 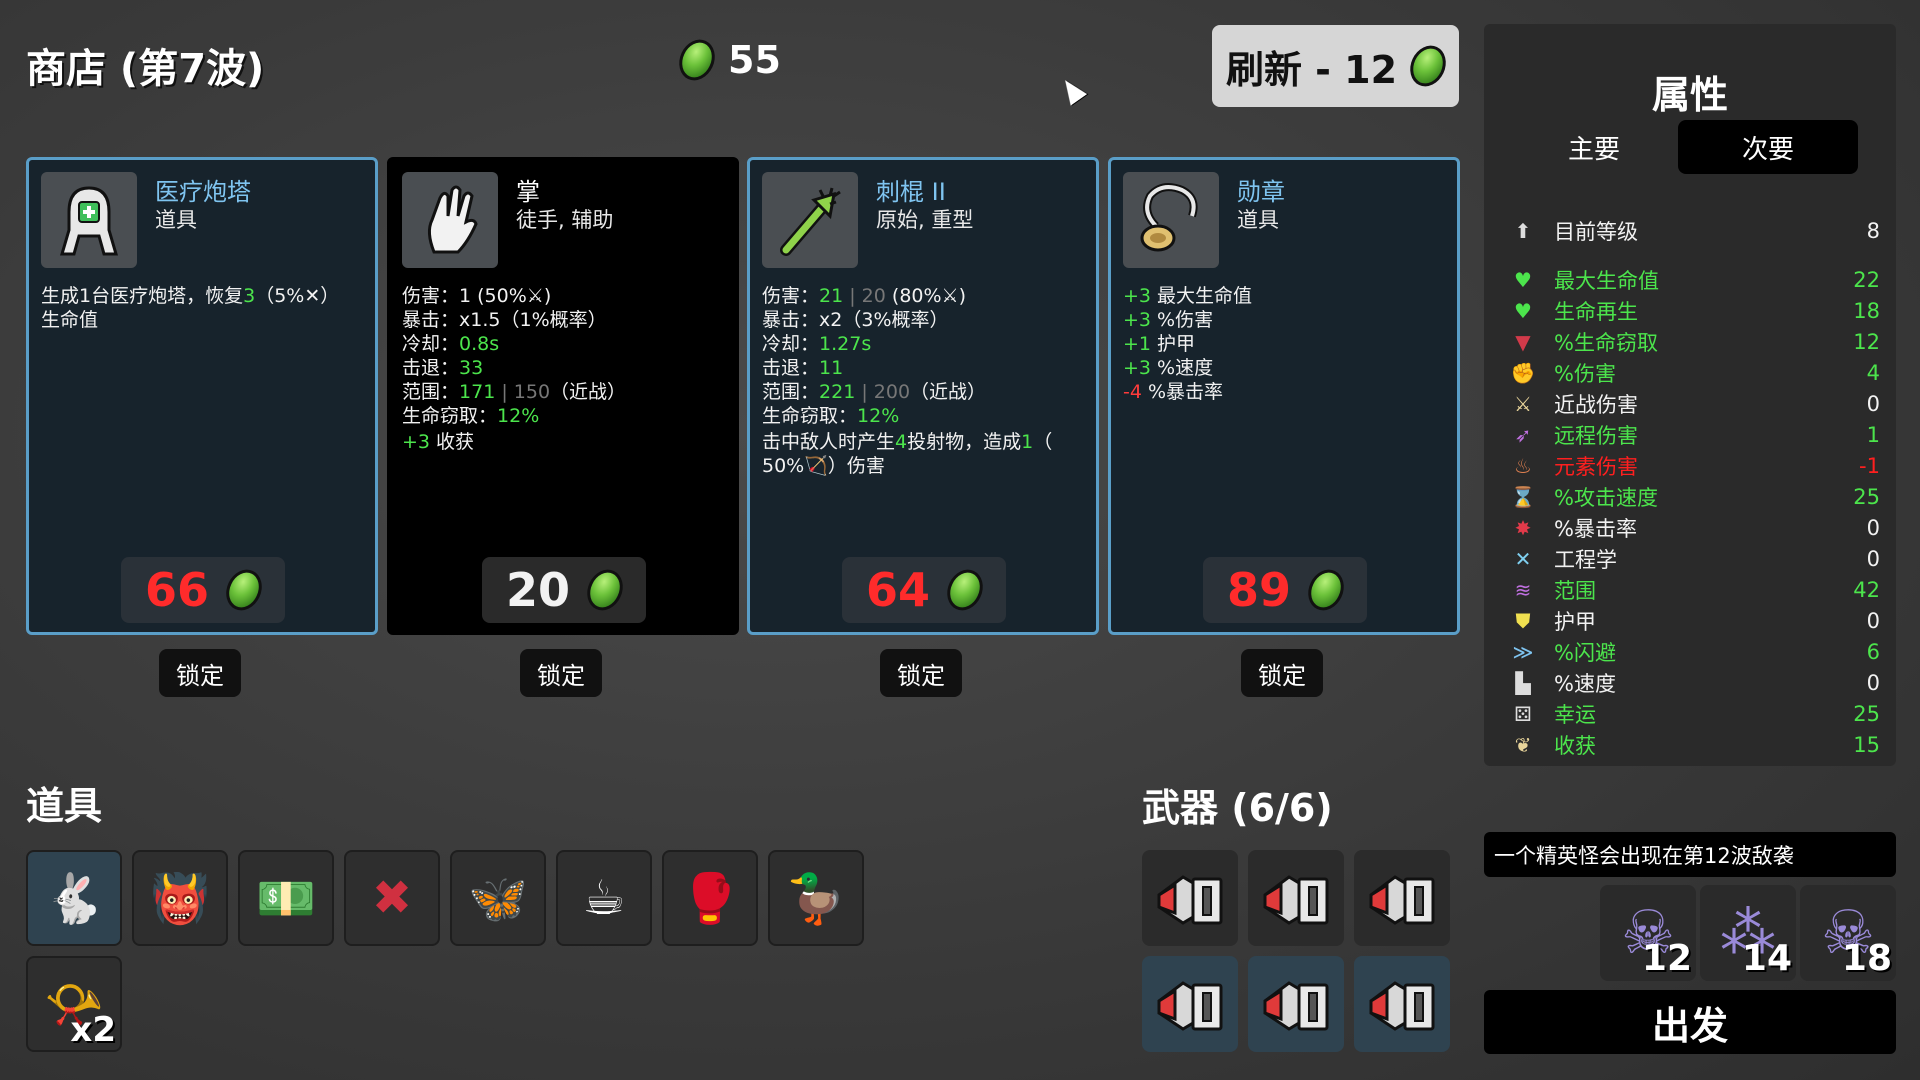 What do you see at coordinates (89, 220) in the screenshot?
I see `medical-turret-icon` at bounding box center [89, 220].